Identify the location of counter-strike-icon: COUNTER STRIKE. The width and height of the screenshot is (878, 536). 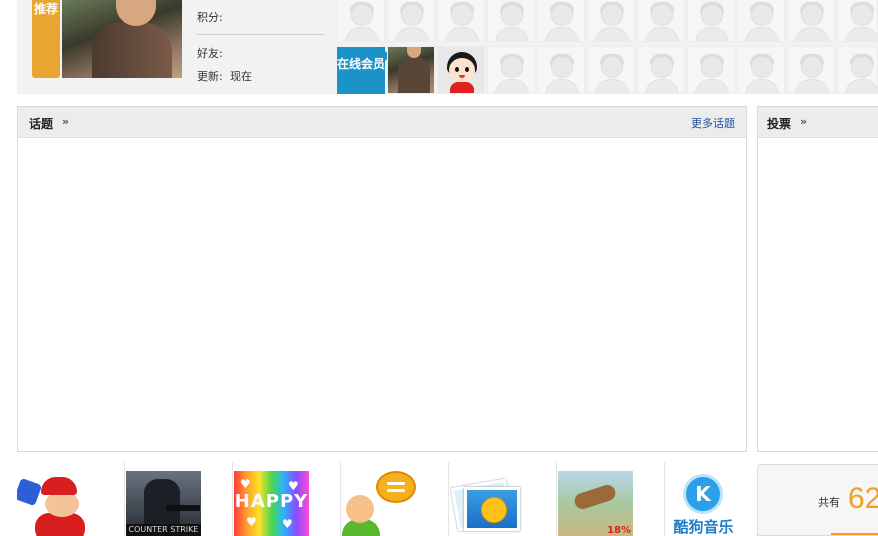
(163, 503).